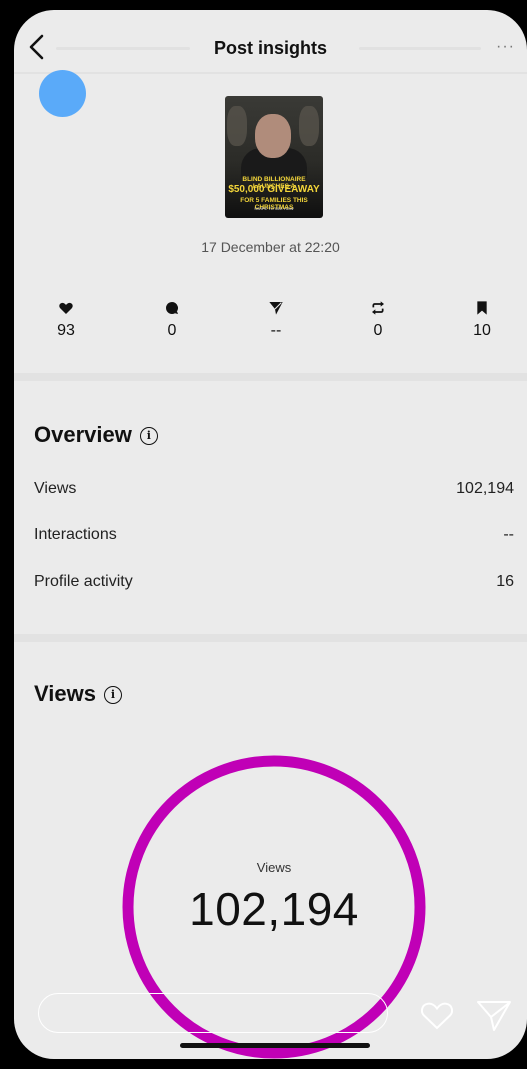 The image size is (527, 1069). What do you see at coordinates (378, 310) in the screenshot?
I see `repost-icon` at bounding box center [378, 310].